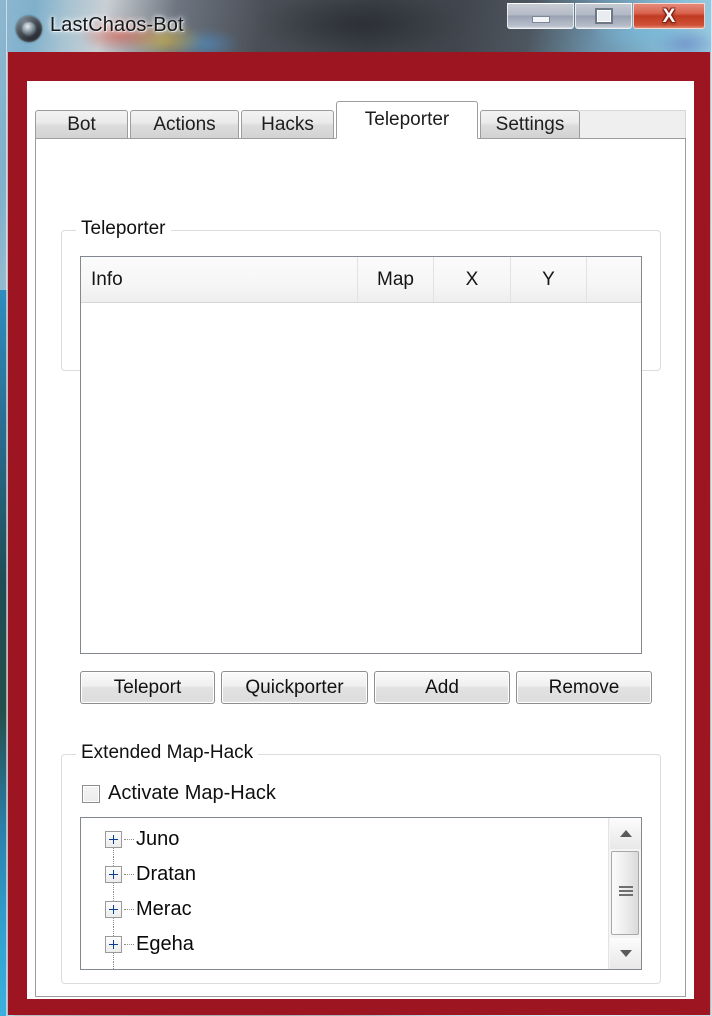 The width and height of the screenshot is (712, 1016). What do you see at coordinates (164, 909) in the screenshot?
I see `tree-node-label: Merac` at bounding box center [164, 909].